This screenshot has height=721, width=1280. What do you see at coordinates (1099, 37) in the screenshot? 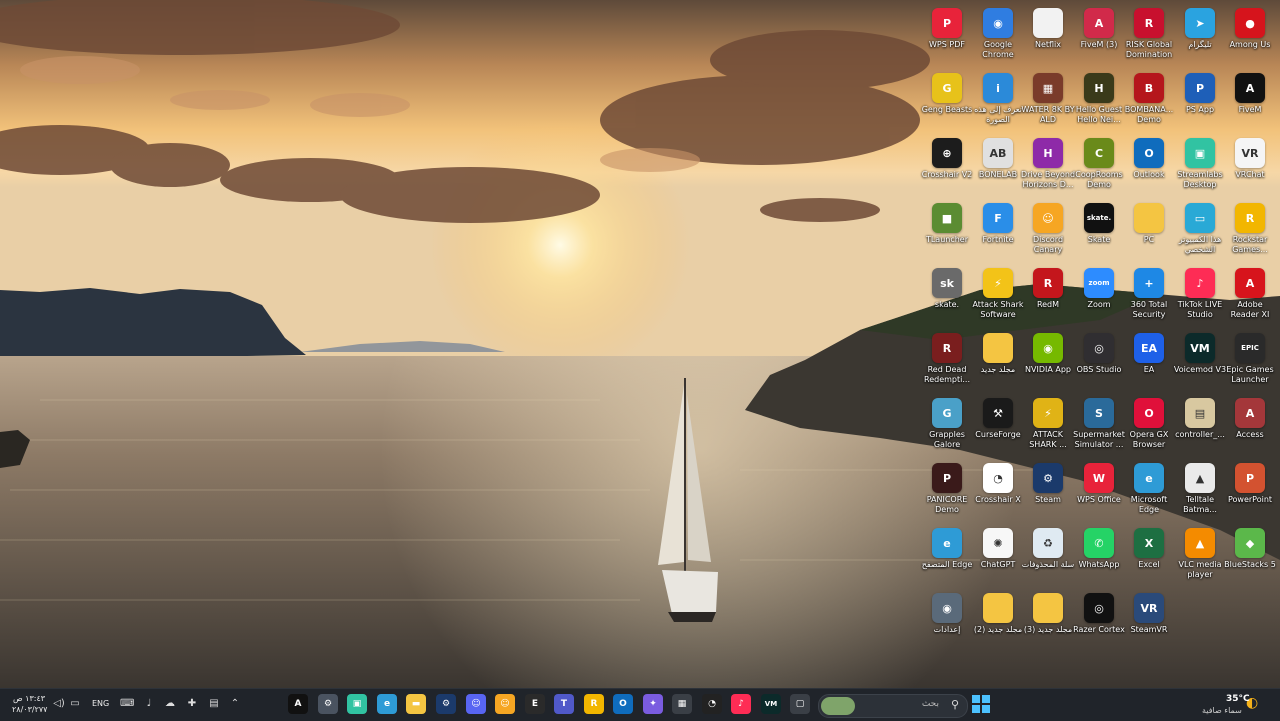
I see `desktop-icon: A FiveM (3)` at bounding box center [1099, 37].